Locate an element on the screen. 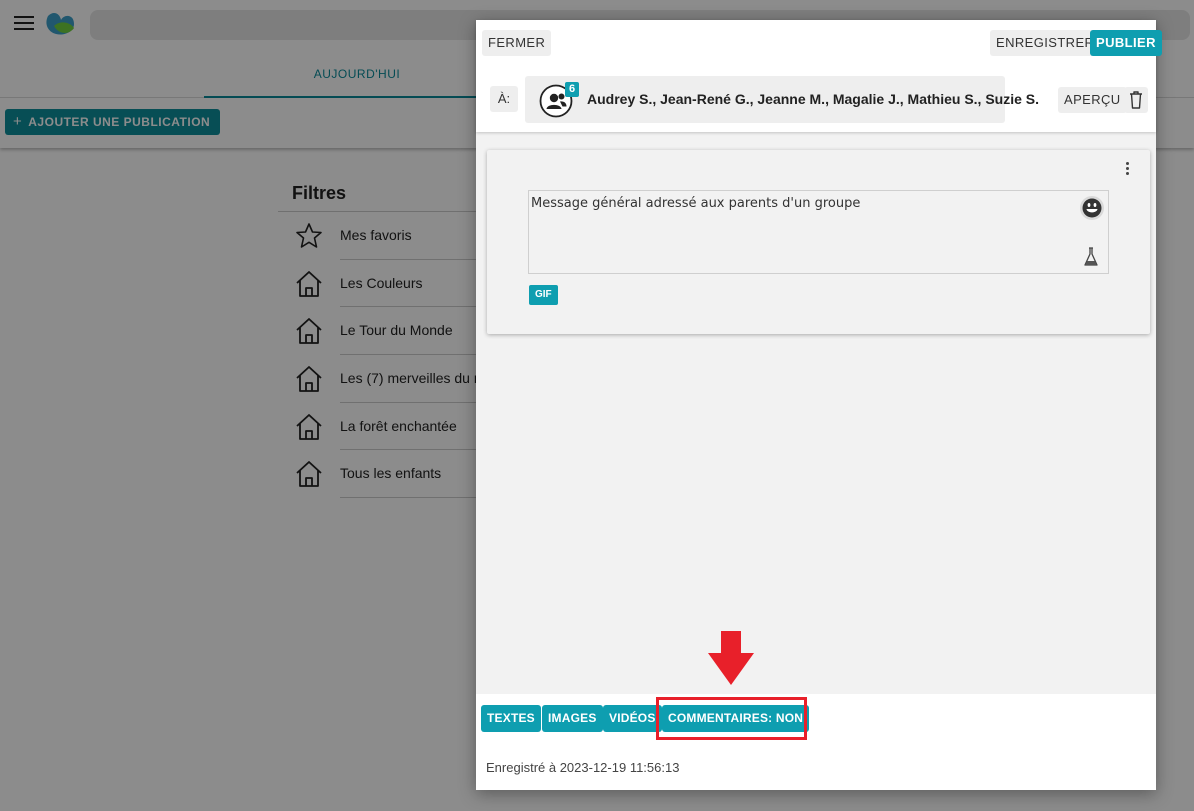 Image resolution: width=1194 pixels, height=811 pixels. gif-button: GIF is located at coordinates (543, 295).